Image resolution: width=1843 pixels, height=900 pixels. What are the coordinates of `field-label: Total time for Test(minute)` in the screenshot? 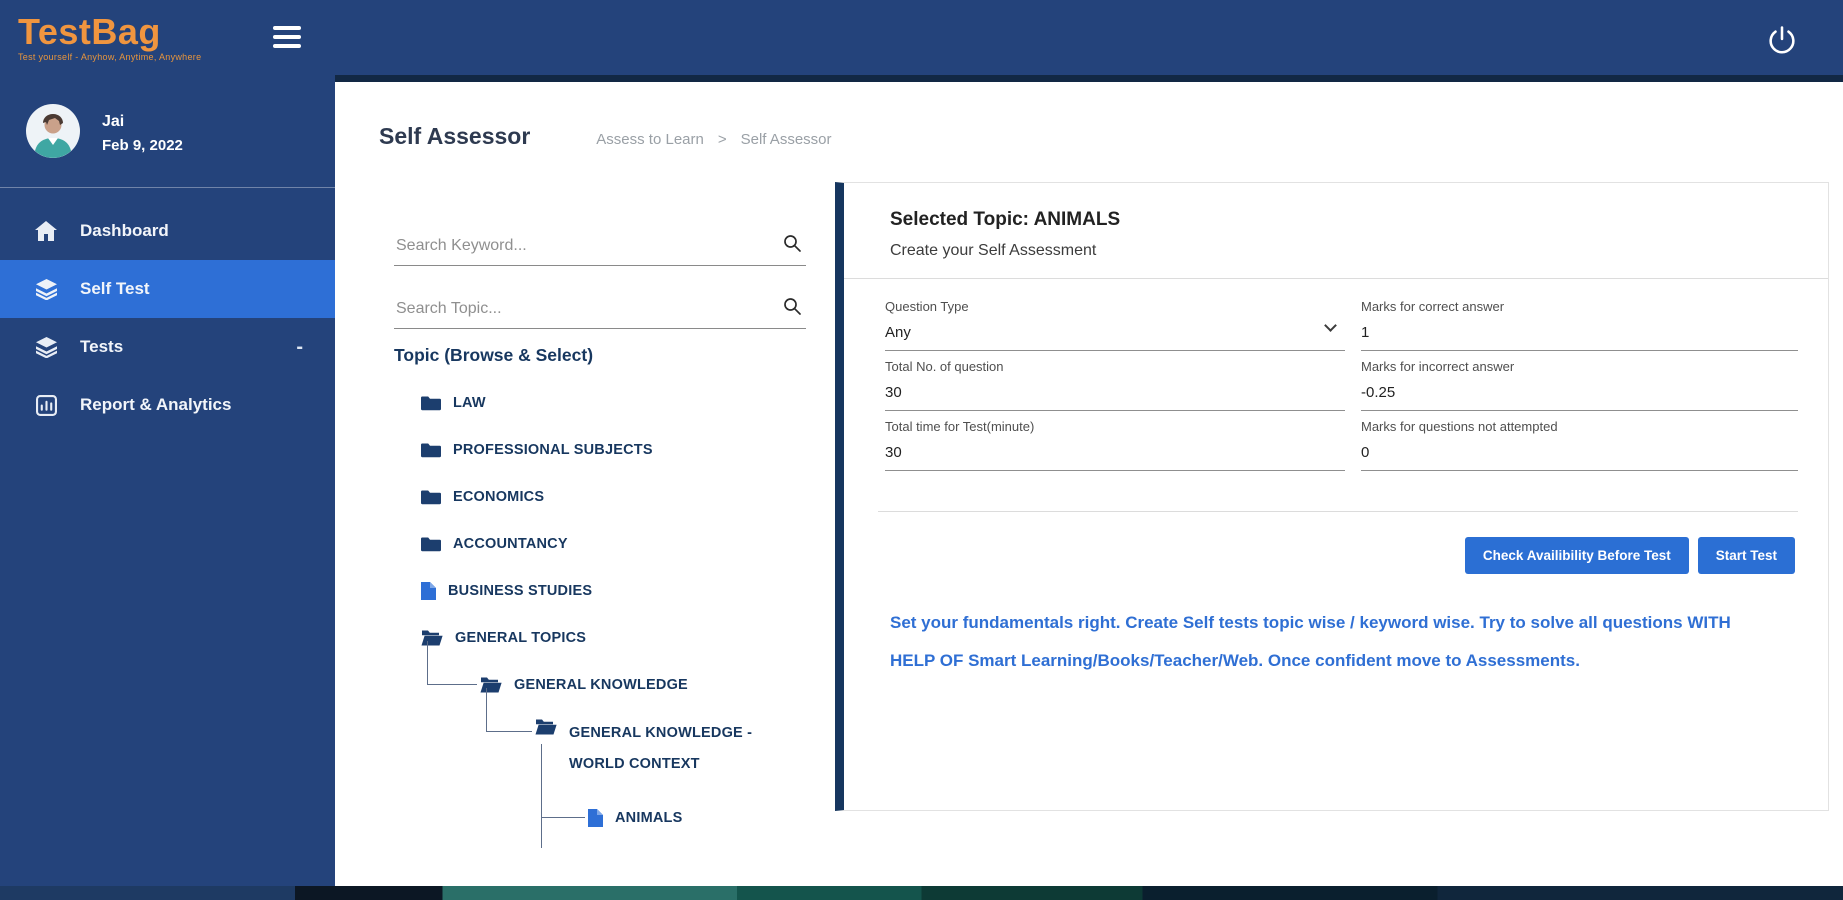 It's located at (960, 426).